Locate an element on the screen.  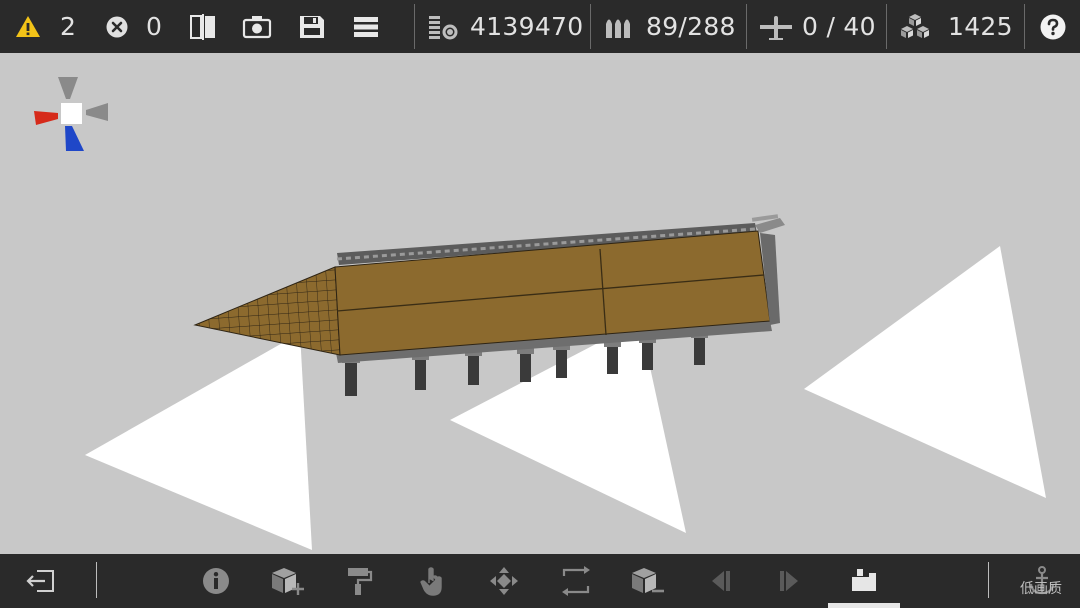
bottom-toolbar is located at coordinates (540, 581).